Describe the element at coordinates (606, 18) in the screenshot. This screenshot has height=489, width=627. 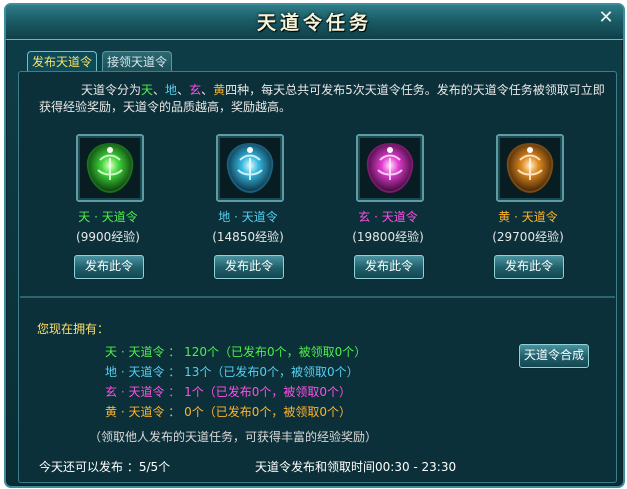
I see `close-icon: ✕` at that location.